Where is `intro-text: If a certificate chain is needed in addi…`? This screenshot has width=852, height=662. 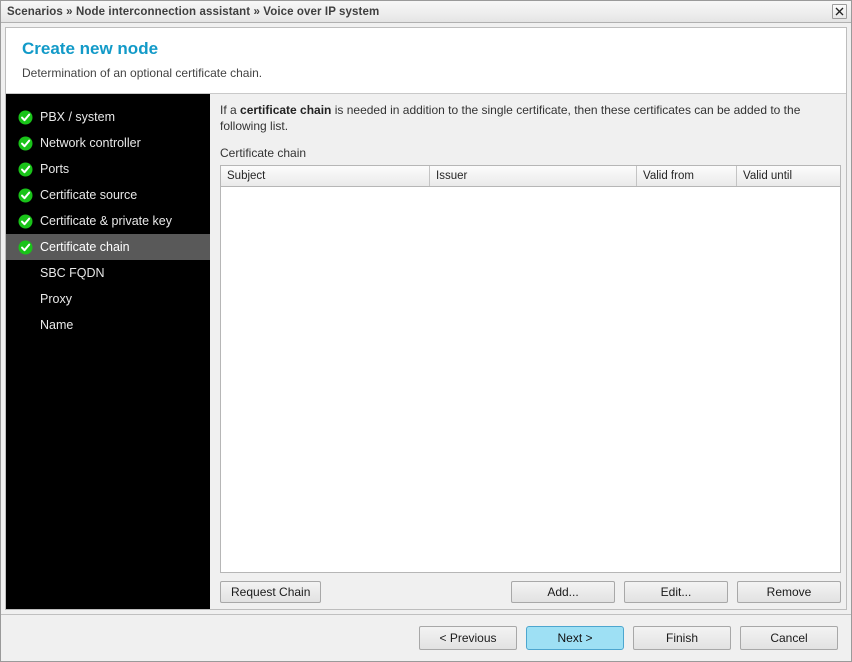 intro-text: If a certificate chain is needed in addi… is located at coordinates (525, 118).